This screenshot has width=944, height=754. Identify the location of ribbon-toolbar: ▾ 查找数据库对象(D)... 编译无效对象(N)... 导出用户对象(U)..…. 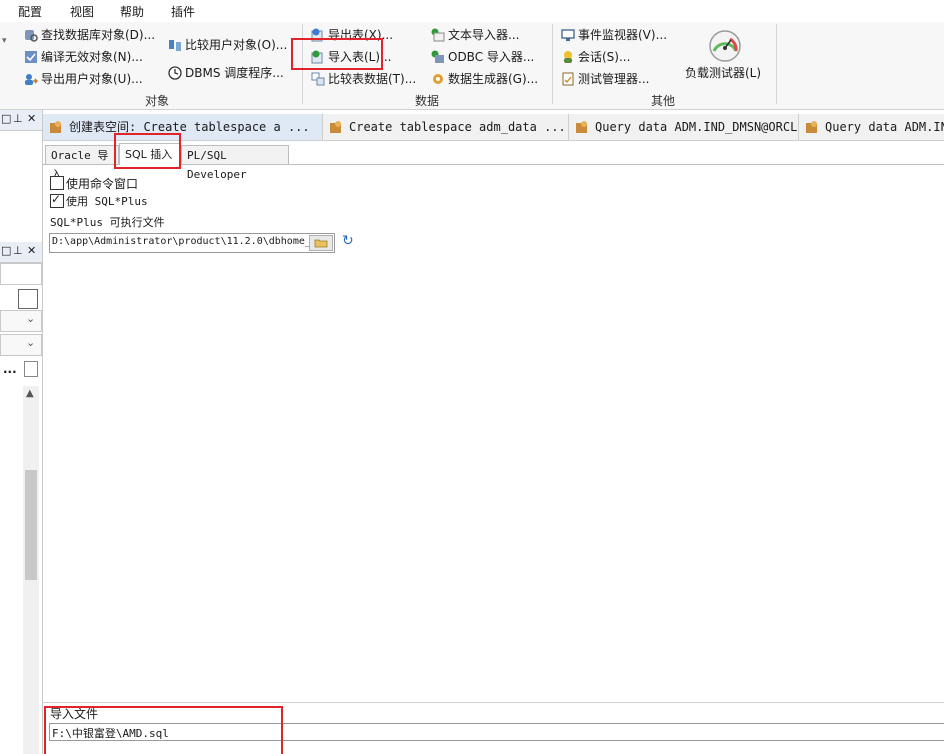
(472, 66).